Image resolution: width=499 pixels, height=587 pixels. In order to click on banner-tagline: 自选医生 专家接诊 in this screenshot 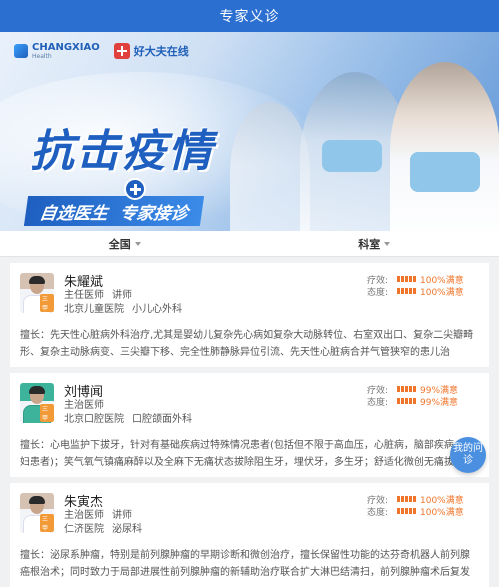, I will do `click(114, 211)`.